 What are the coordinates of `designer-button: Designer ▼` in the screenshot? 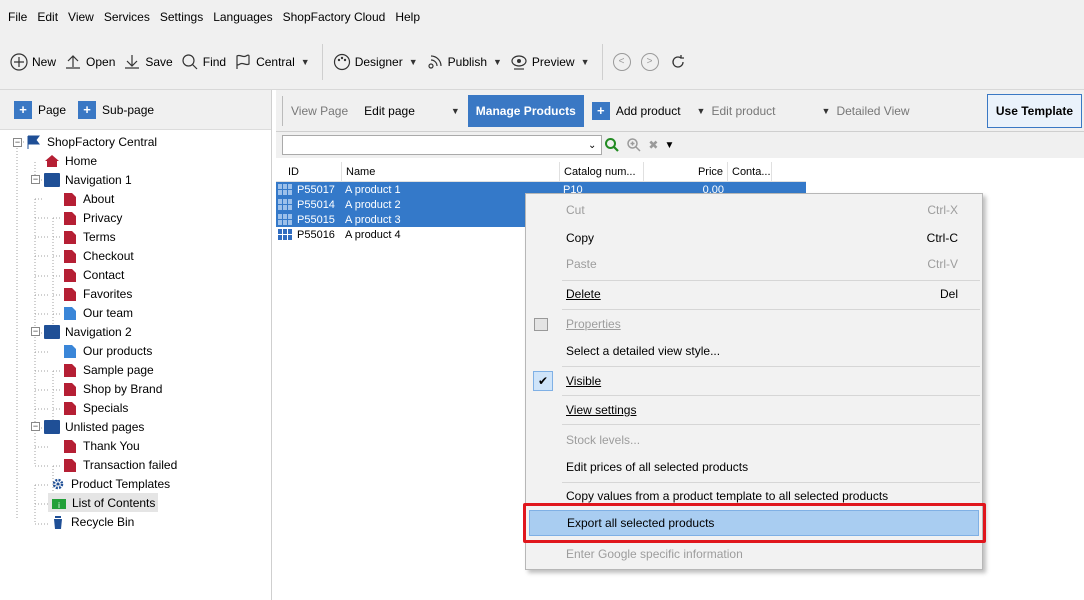 It's located at (375, 62).